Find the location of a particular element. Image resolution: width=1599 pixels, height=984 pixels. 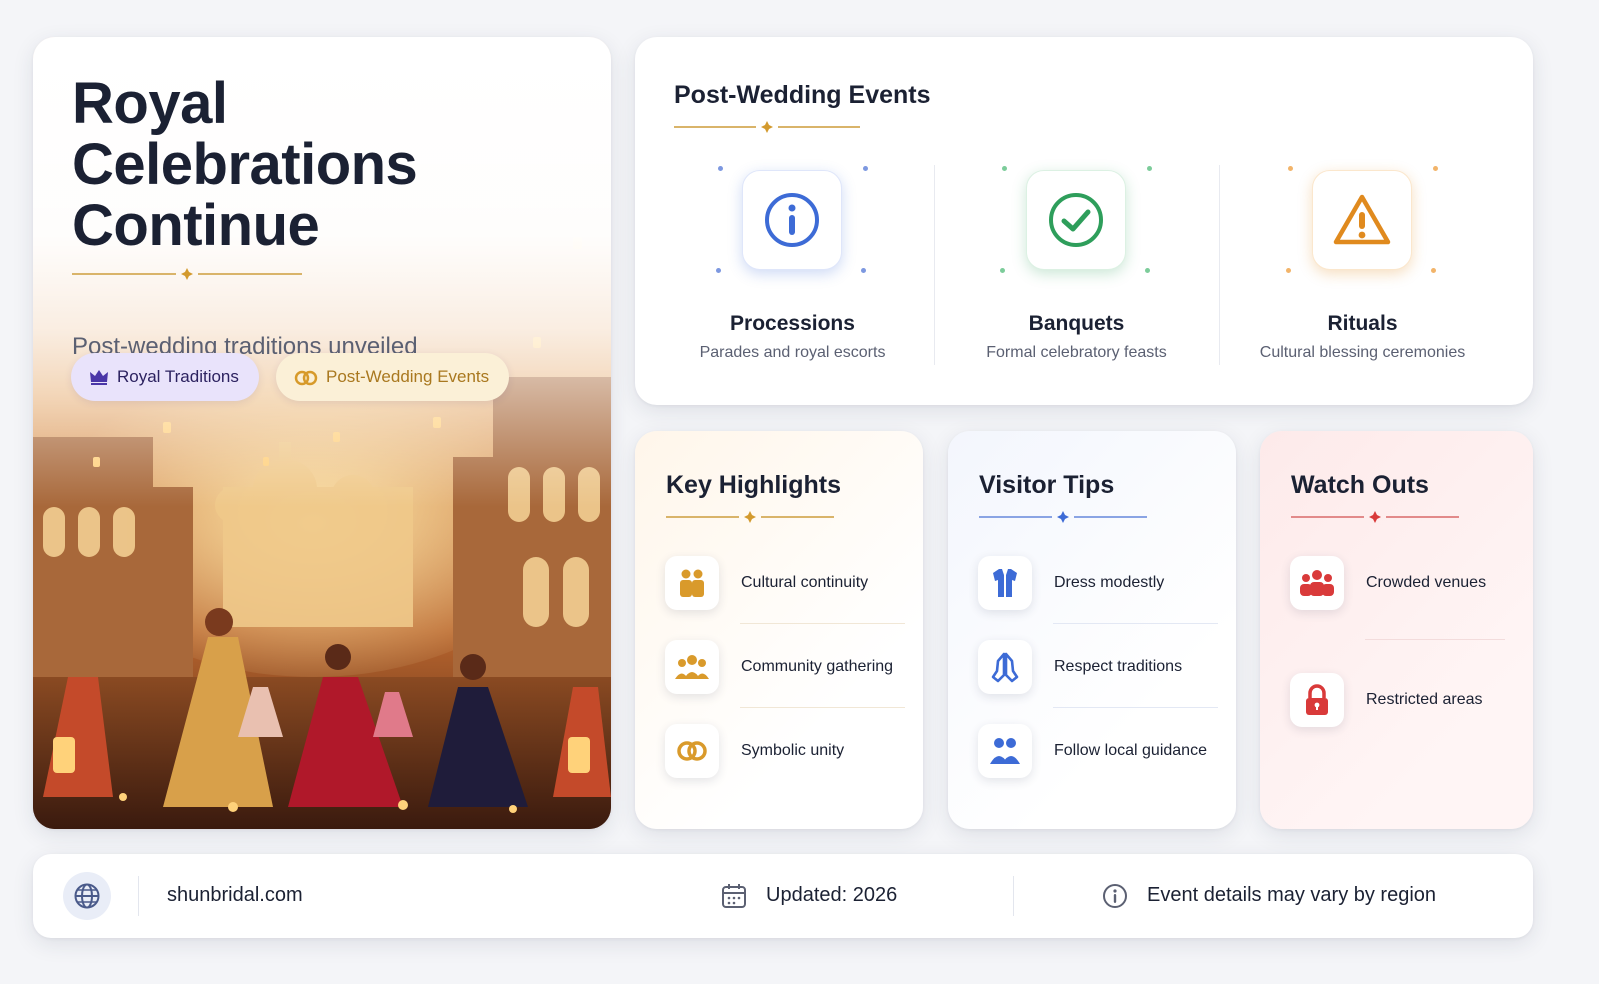

group-icon is located at coordinates (692, 667).